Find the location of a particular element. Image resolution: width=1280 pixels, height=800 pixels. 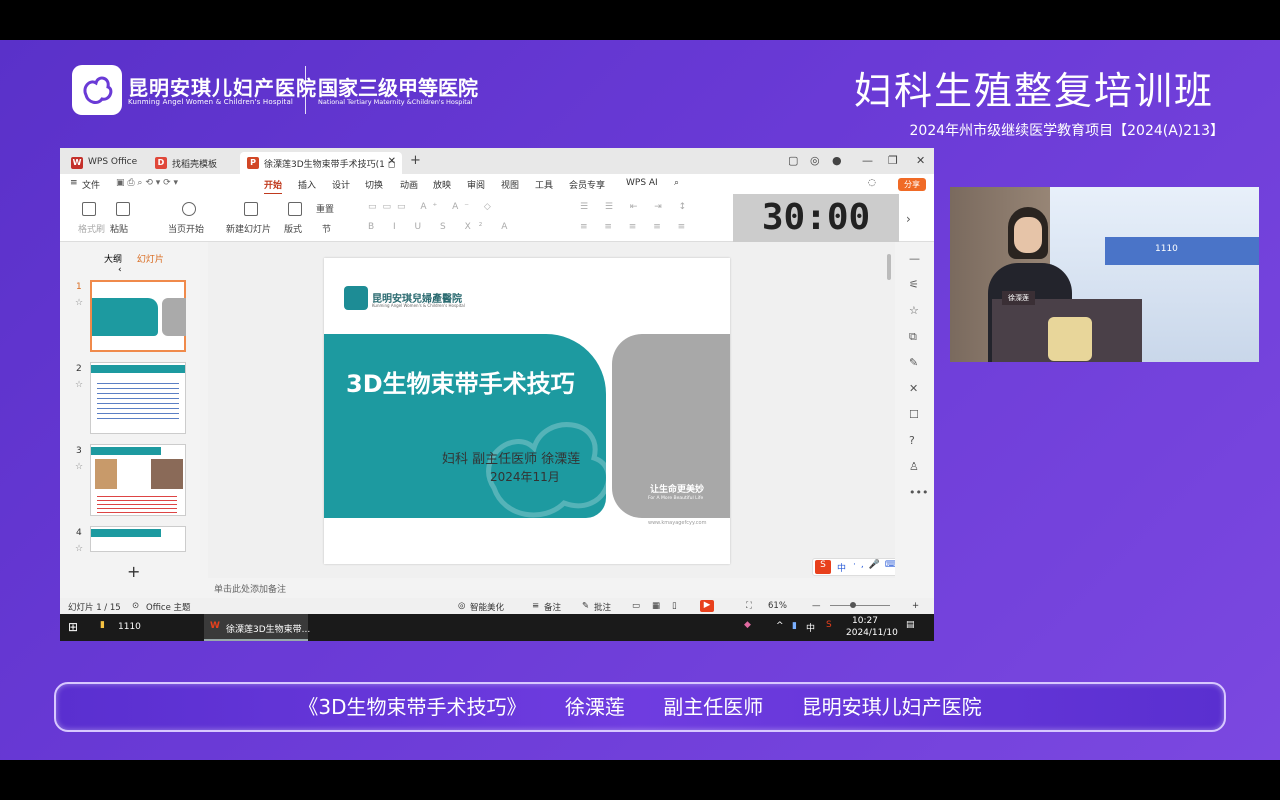

slides-tab: 幻灯片 is located at coordinates (150, 260).